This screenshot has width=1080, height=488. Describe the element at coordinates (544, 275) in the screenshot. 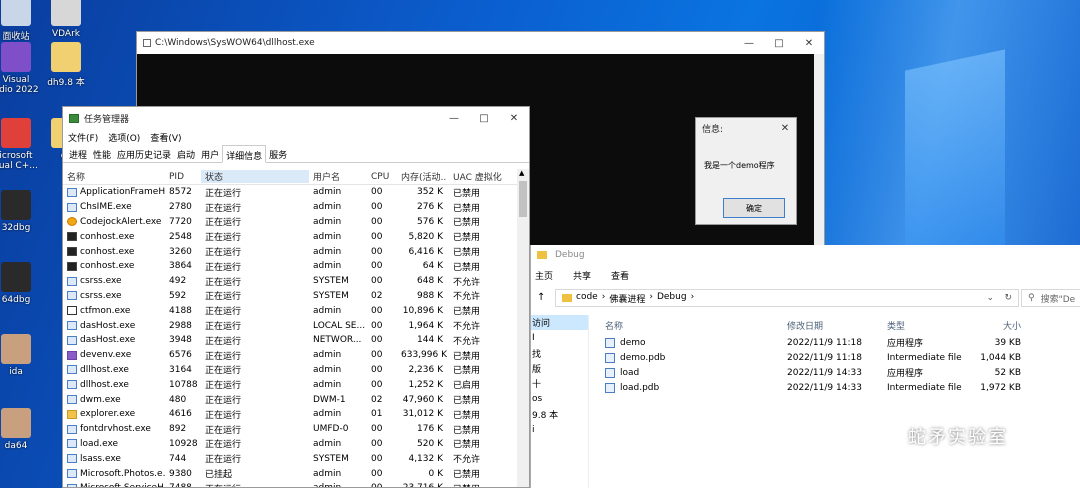

I see `ribbon-tab: 主页` at that location.